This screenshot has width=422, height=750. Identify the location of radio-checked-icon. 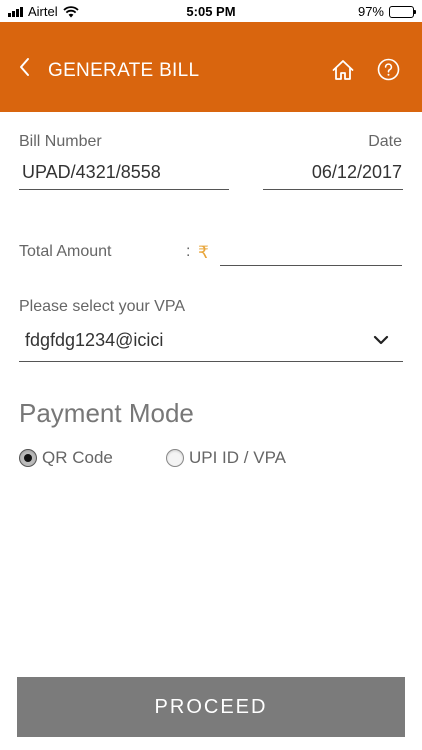
(28, 458).